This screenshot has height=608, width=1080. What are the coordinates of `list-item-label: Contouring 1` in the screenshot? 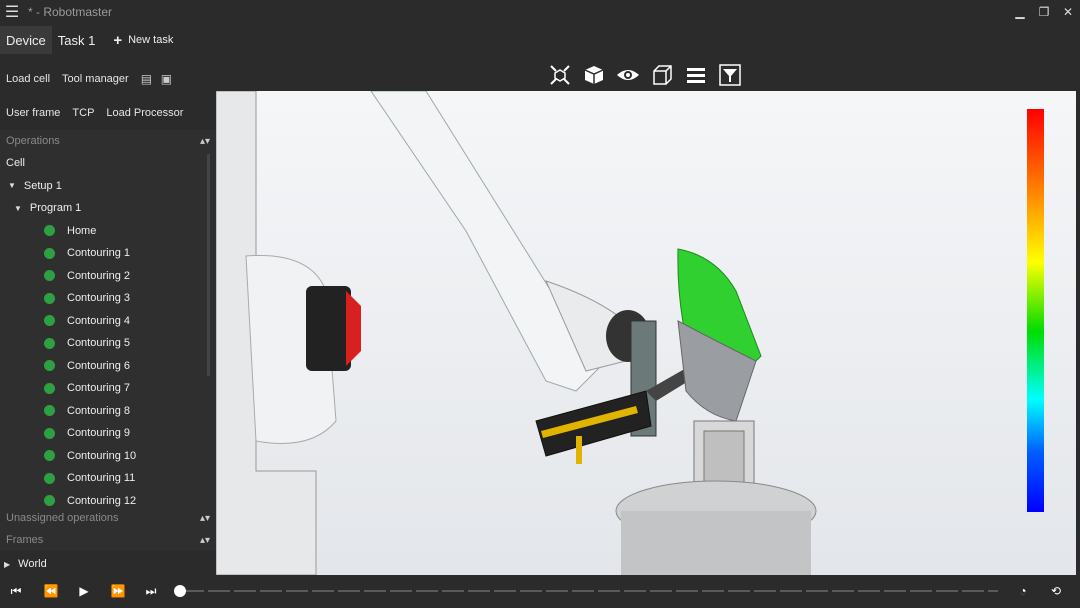 It's located at (98, 253).